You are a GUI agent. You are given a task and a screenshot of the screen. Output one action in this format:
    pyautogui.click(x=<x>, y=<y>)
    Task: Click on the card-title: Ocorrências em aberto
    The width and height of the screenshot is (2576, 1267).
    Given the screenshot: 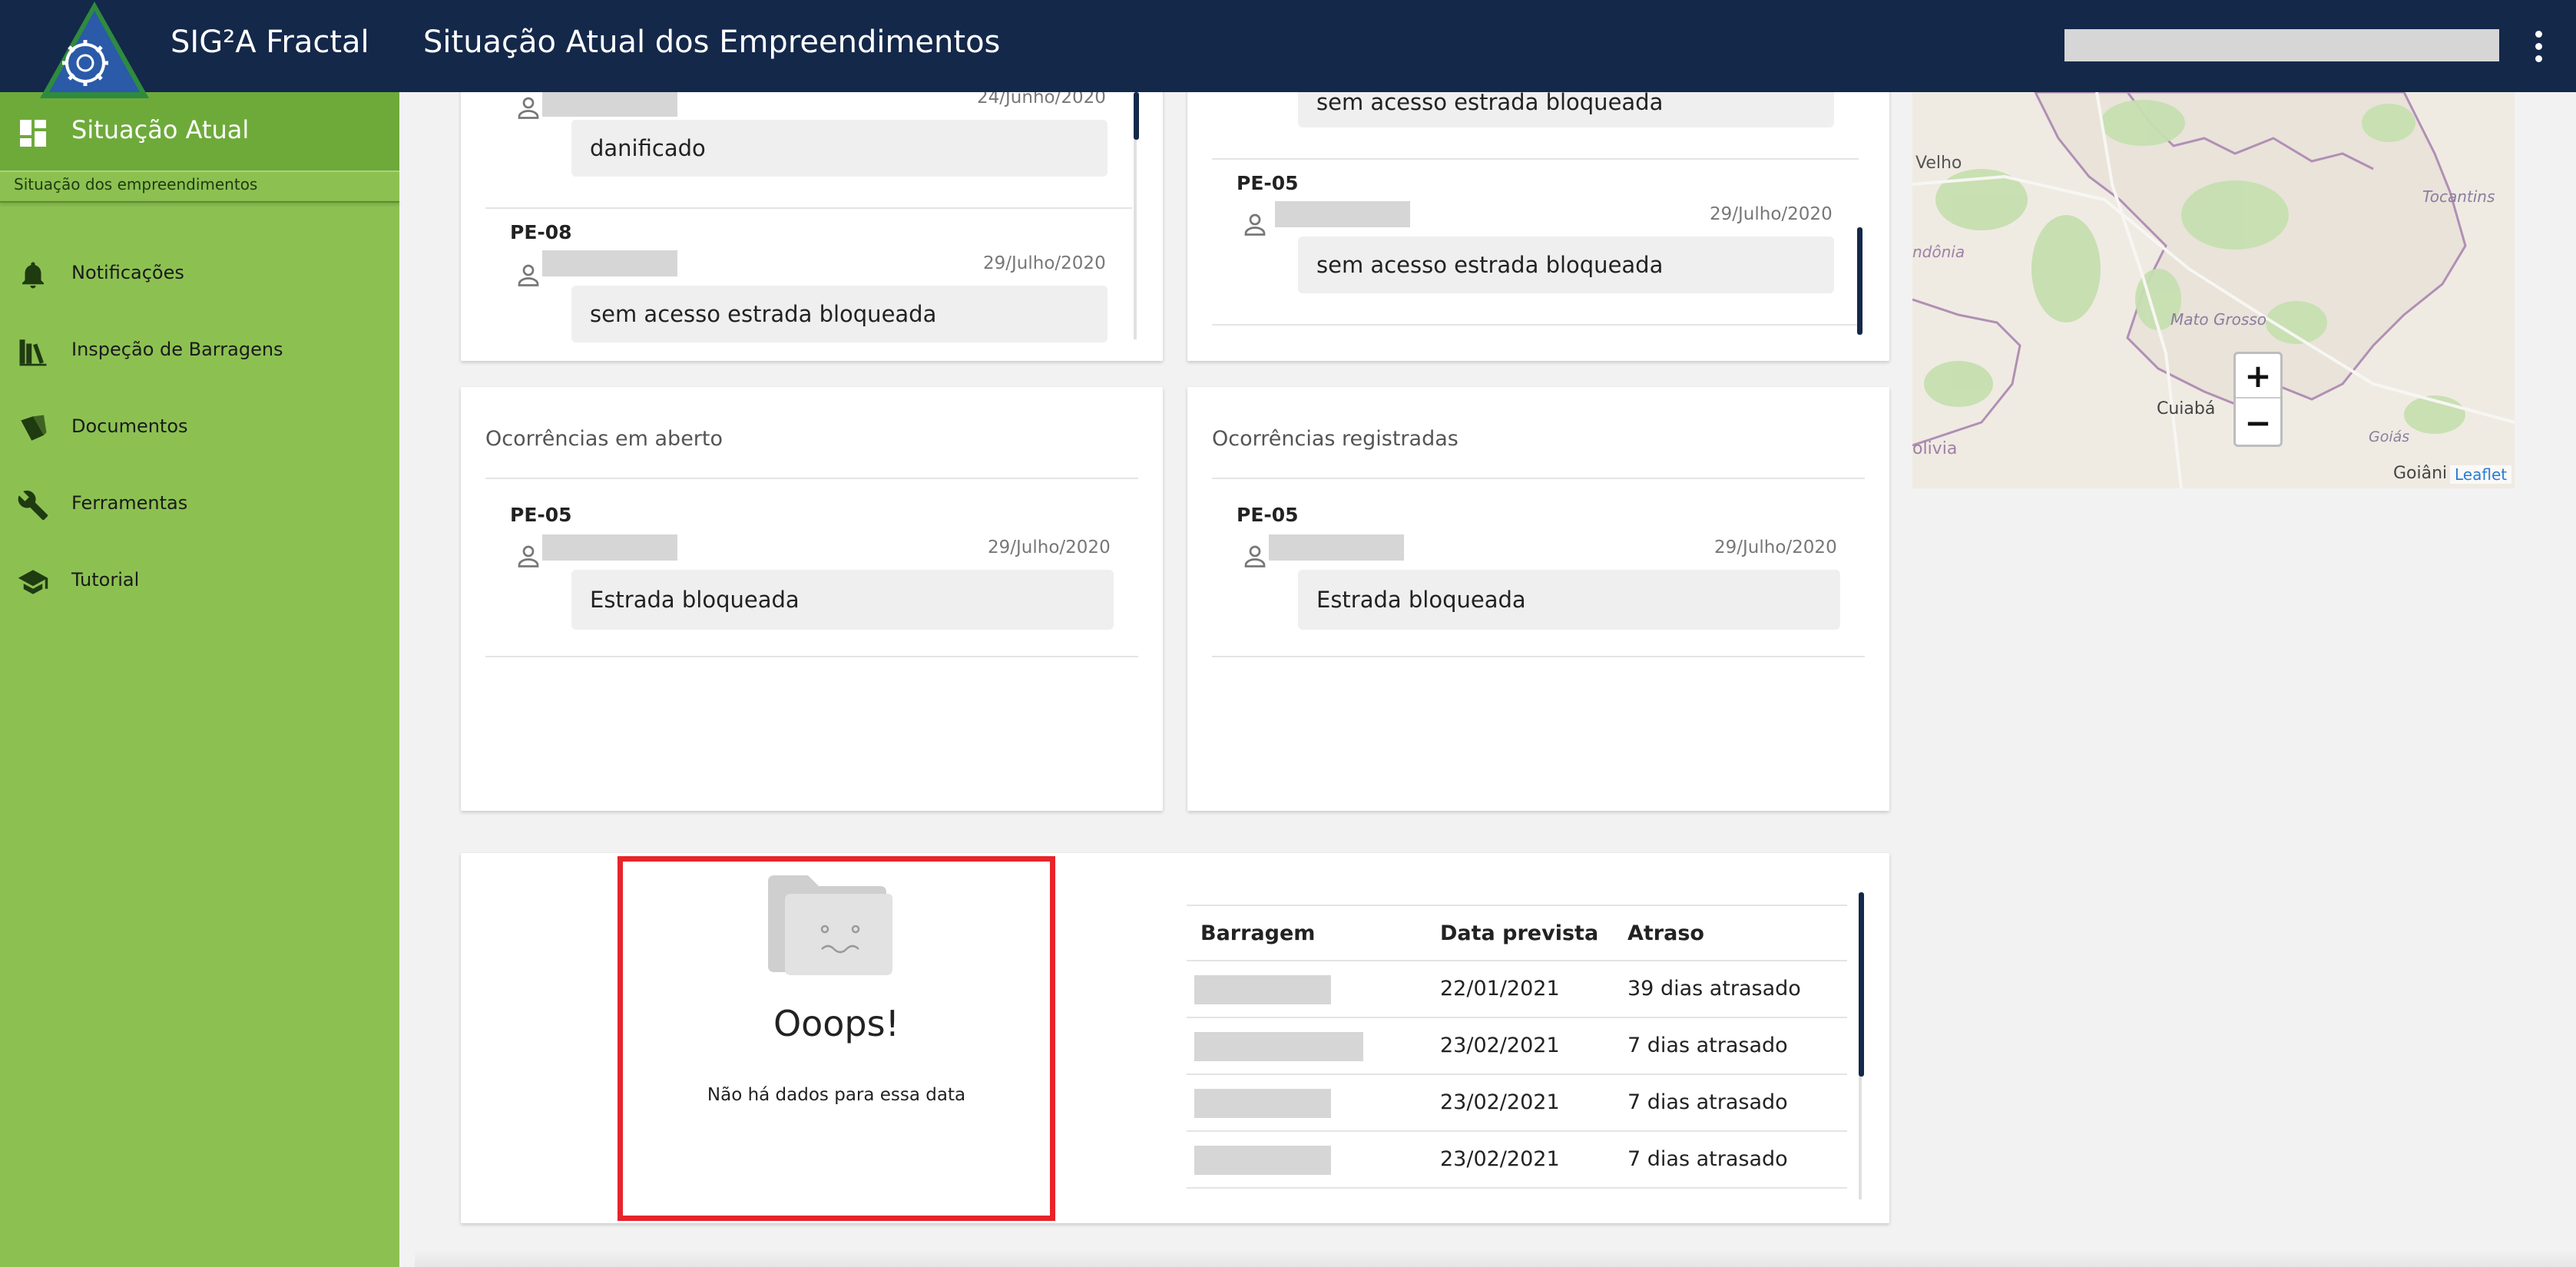 What is the action you would take?
    pyautogui.click(x=604, y=439)
    